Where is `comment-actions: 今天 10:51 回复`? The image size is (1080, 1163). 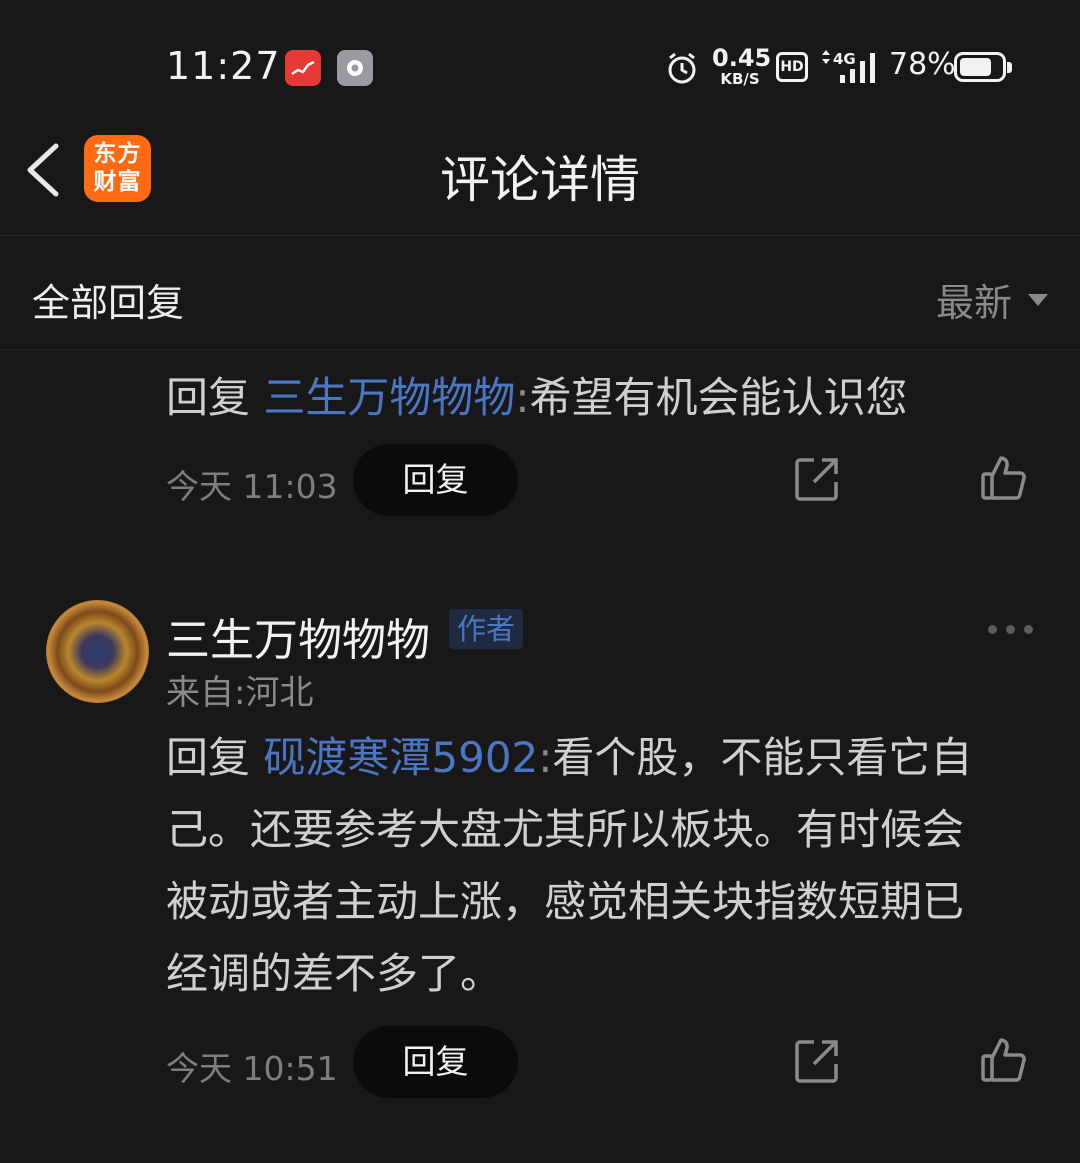 comment-actions: 今天 10:51 回复 is located at coordinates (606, 1062).